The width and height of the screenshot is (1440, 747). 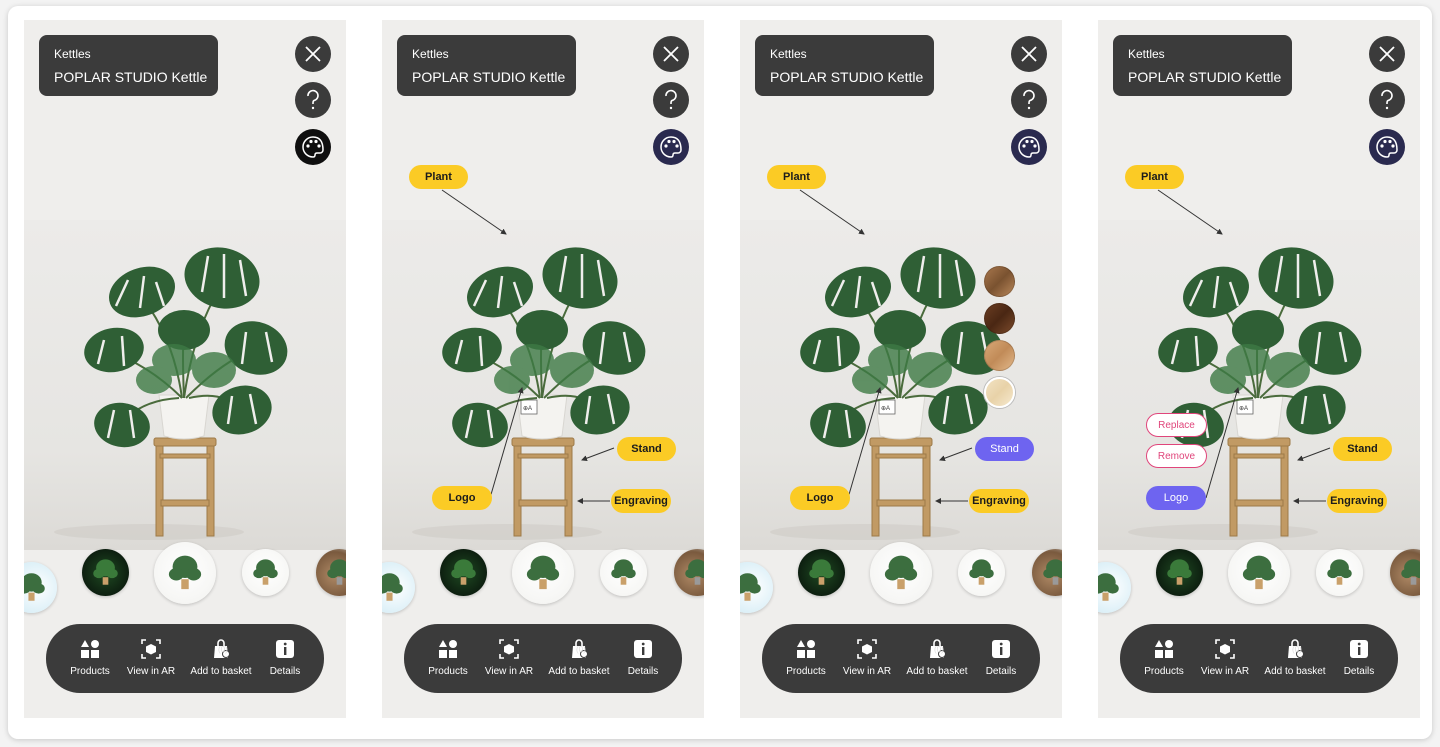 I want to click on swatch-birch, so click(x=999, y=392).